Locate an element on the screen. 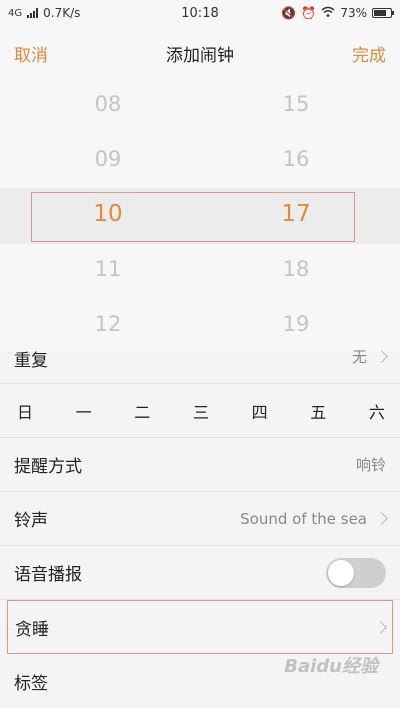 The width and height of the screenshot is (400, 708). remind-mode-value: 响铃 is located at coordinates (370, 465).